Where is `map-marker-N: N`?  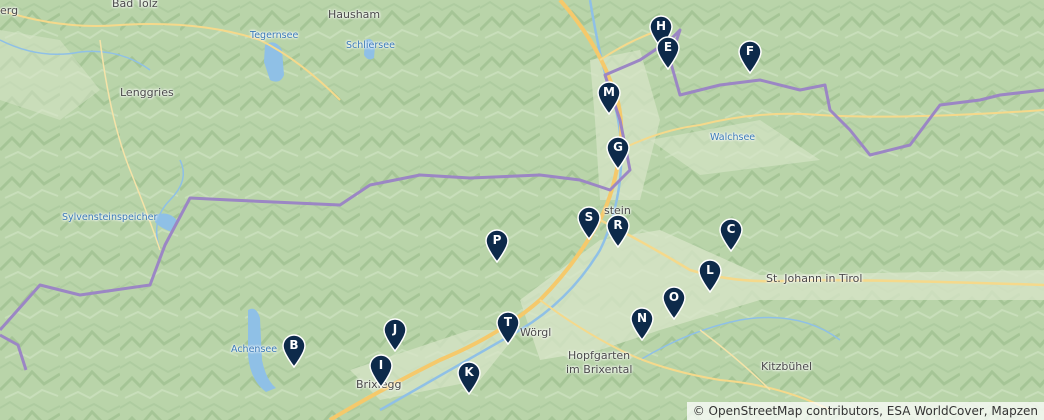 map-marker-N: N is located at coordinates (642, 324).